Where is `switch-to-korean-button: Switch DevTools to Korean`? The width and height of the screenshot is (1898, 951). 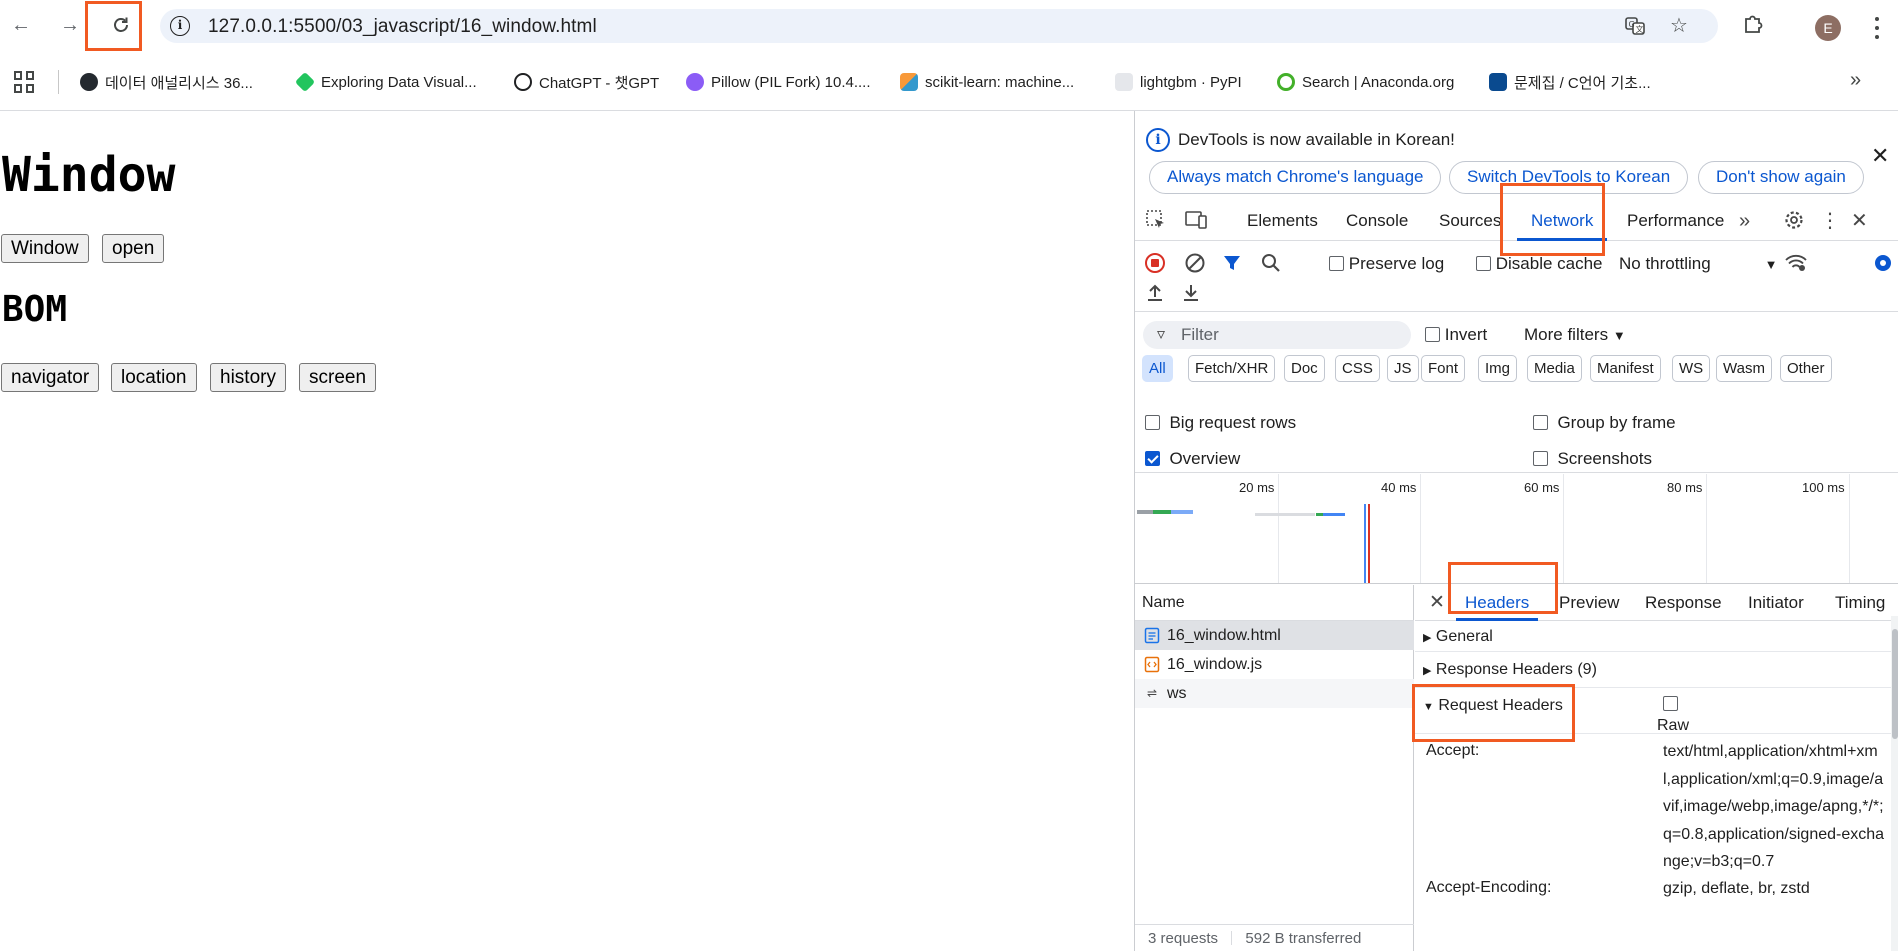
switch-to-korean-button: Switch DevTools to Korean is located at coordinates (1569, 177).